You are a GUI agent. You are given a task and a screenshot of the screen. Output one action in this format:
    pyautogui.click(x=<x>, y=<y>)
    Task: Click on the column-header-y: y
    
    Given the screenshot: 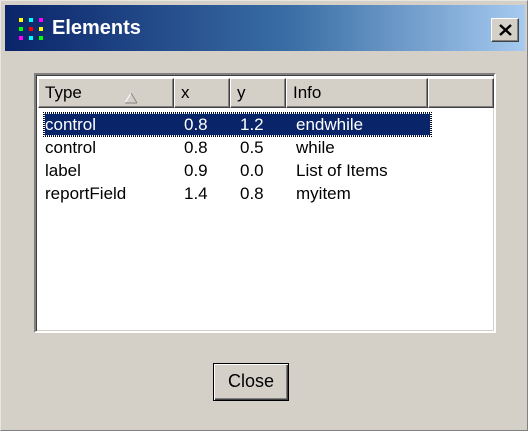 What is the action you would take?
    pyautogui.click(x=258, y=93)
    